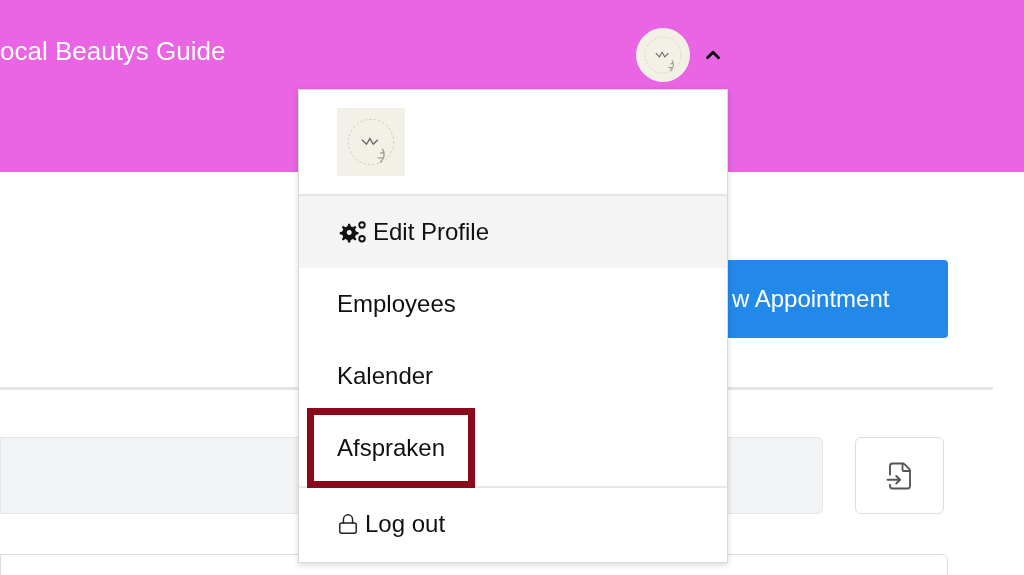 The height and width of the screenshot is (575, 1024). What do you see at coordinates (352, 232) in the screenshot?
I see `gears-icon` at bounding box center [352, 232].